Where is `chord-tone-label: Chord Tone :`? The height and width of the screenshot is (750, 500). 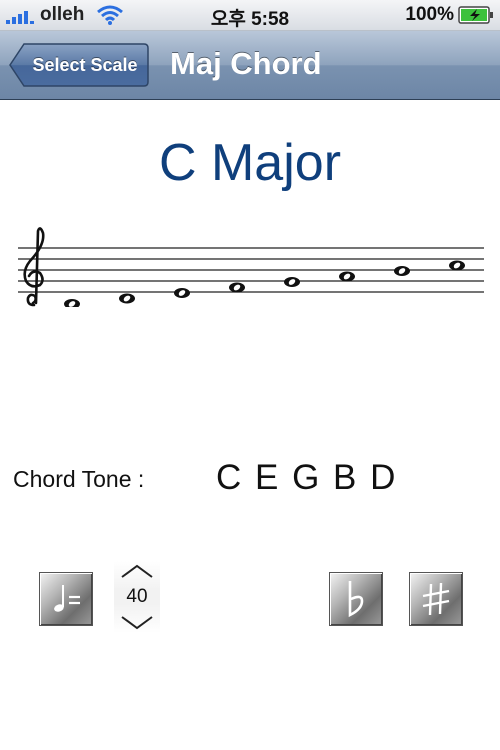 chord-tone-label: Chord Tone : is located at coordinates (79, 479).